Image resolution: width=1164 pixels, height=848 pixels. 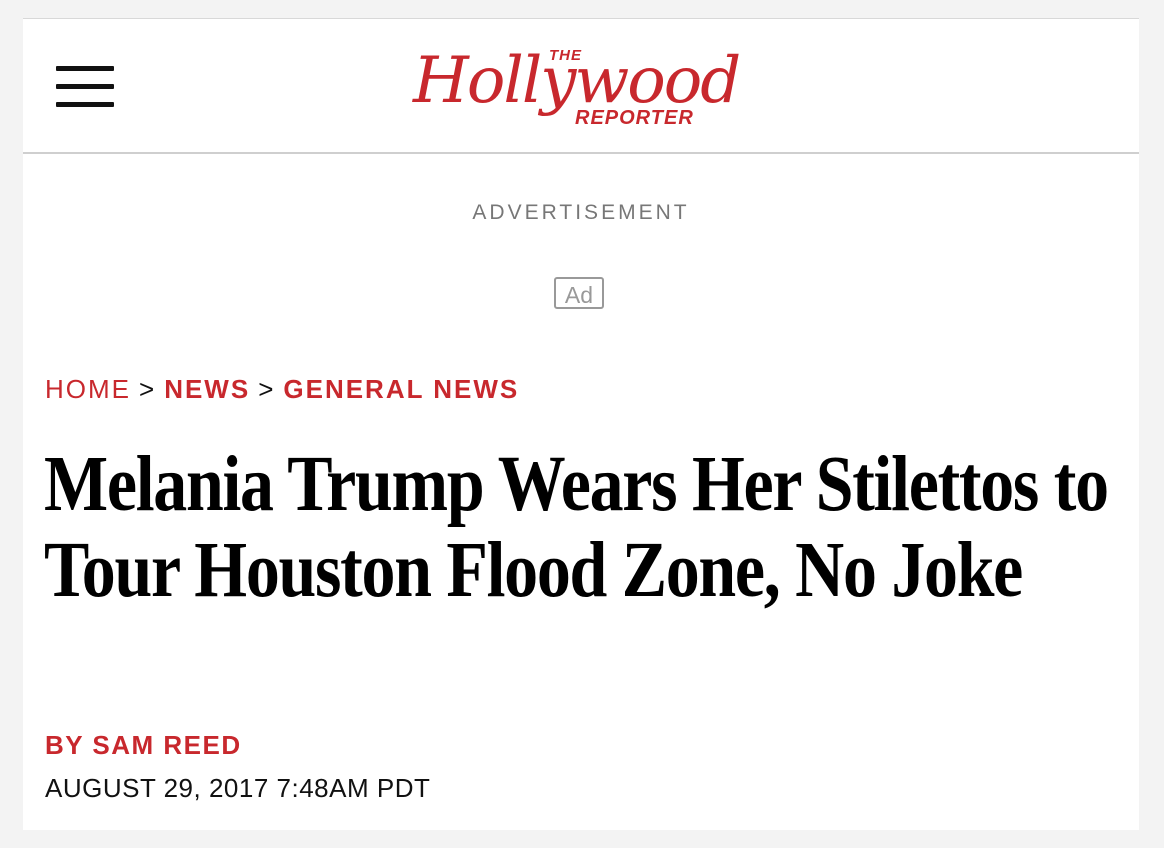 I want to click on breadcrumb-general-news-link: GENERAL NEWS, so click(x=401, y=389).